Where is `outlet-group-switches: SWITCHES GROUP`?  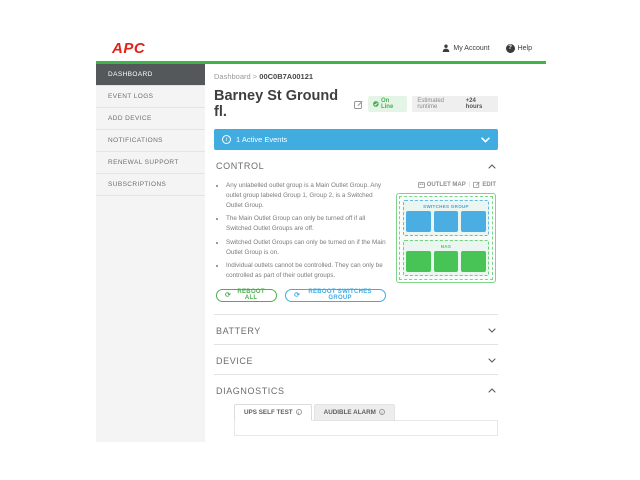
outlet-group-switches: SWITCHES GROUP is located at coordinates (446, 218).